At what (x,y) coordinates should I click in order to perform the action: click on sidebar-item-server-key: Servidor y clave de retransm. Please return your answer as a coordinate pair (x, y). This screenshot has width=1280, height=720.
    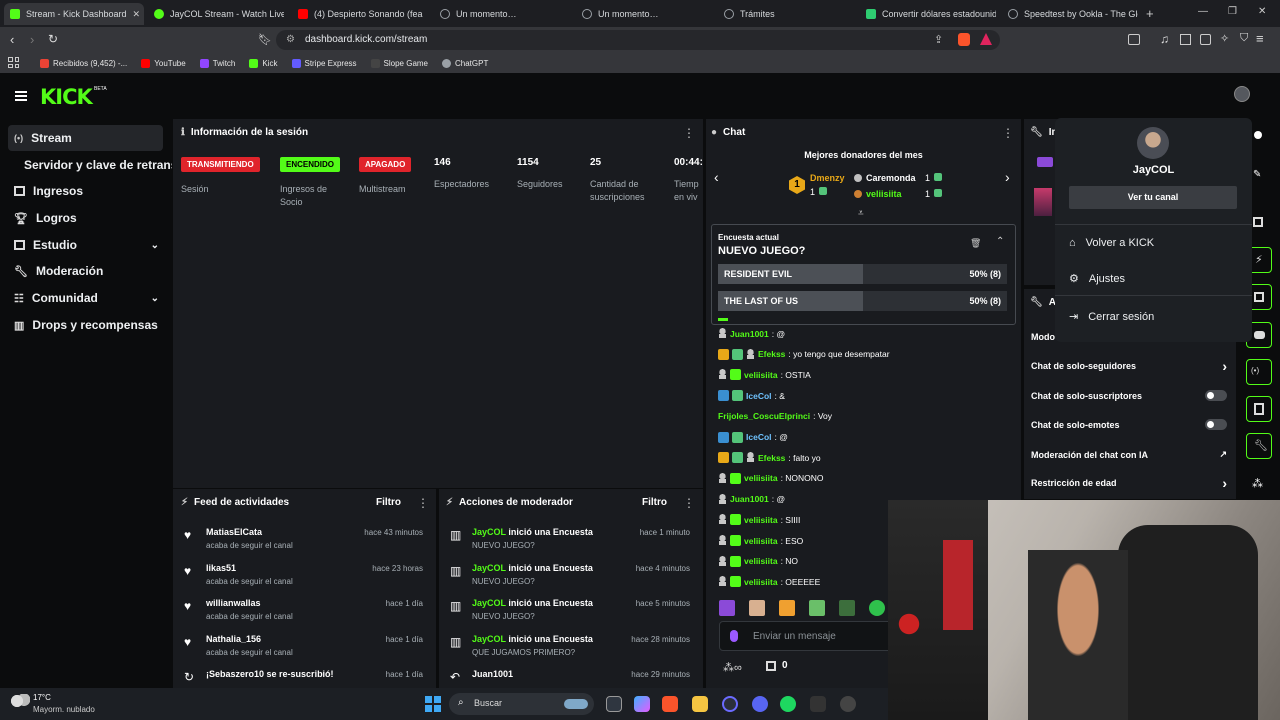
    Looking at the image, I should click on (90, 165).